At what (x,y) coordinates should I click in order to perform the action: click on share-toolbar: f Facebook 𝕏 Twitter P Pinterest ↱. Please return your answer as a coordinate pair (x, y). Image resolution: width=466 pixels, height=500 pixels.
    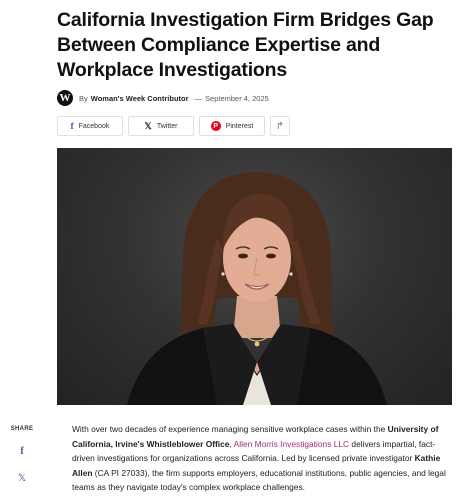
    Looking at the image, I should click on (173, 126).